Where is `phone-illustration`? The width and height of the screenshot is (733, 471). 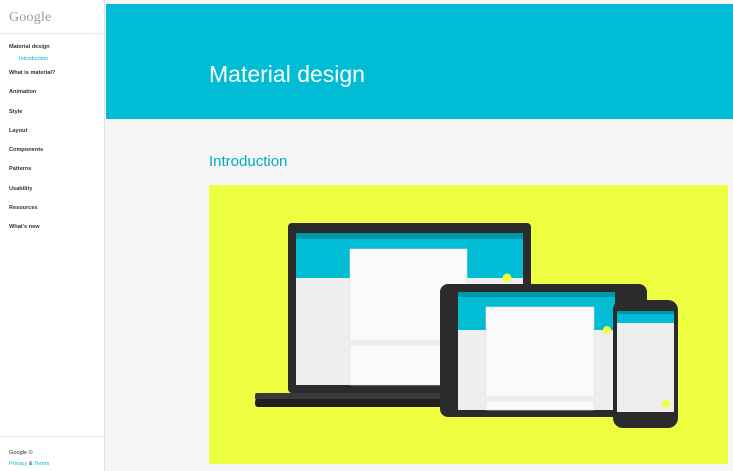 phone-illustration is located at coordinates (645, 364).